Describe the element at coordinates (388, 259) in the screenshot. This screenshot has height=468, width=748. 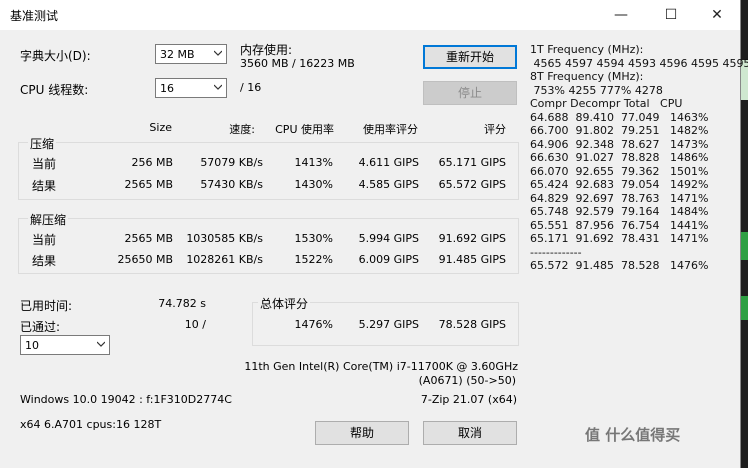
I see `cell-rating-usage: 6.009 GIPS` at that location.